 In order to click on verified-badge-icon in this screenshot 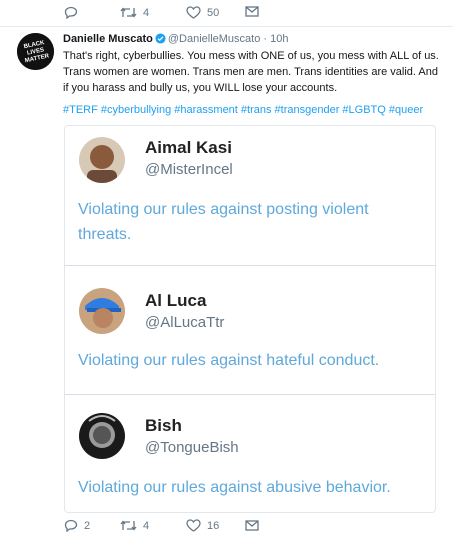, I will do `click(160, 38)`.